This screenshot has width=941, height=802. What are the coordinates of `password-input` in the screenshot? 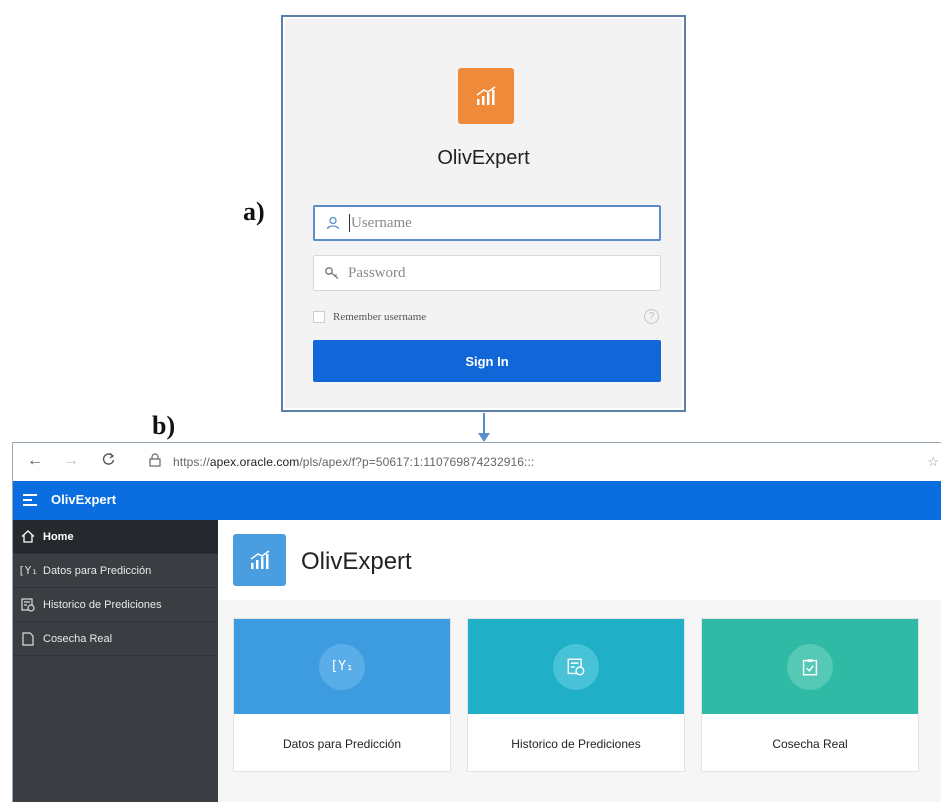 It's located at (488, 273).